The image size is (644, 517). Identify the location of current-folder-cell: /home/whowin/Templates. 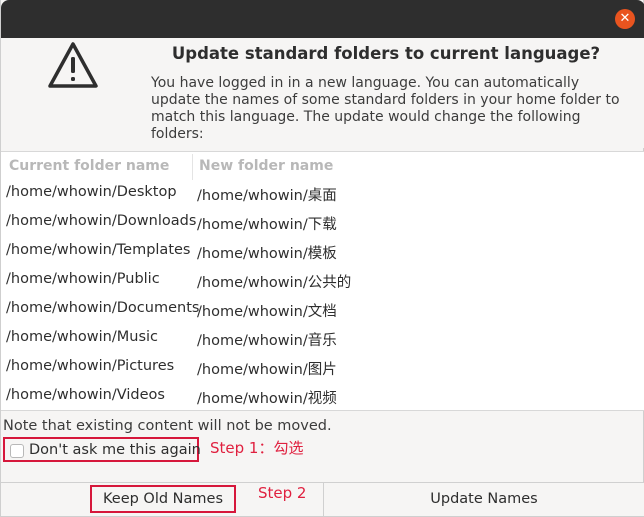
(98, 250).